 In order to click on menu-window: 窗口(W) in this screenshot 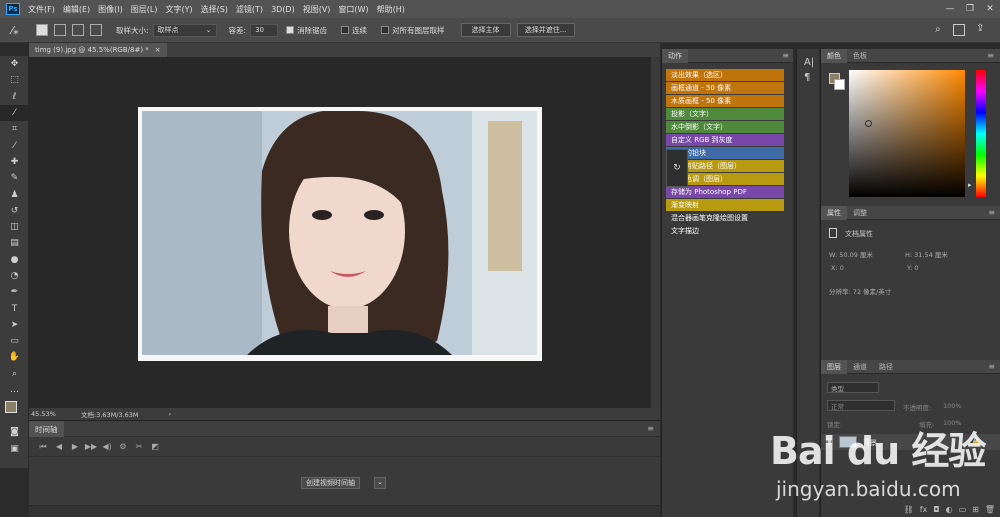, I will do `click(353, 9)`.